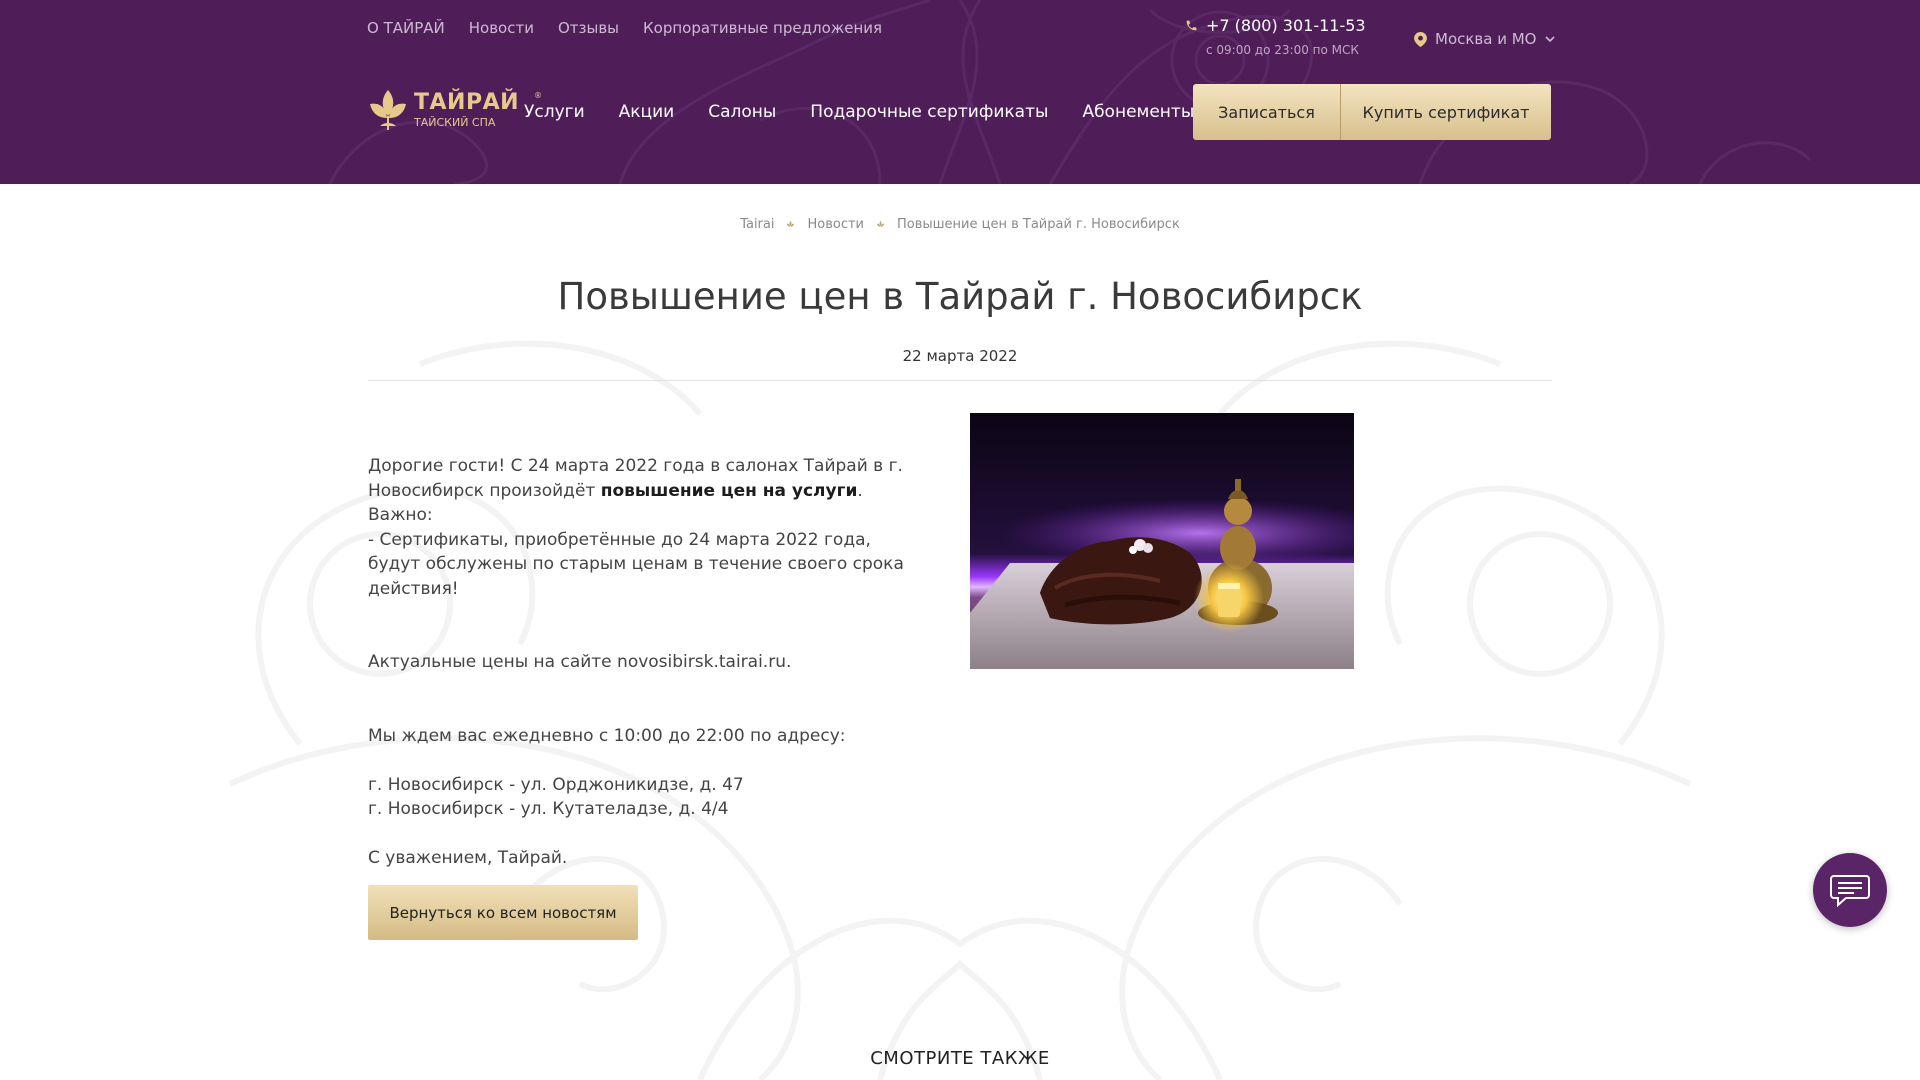  What do you see at coordinates (860, 490) in the screenshot?
I see `intro-suffix: .` at bounding box center [860, 490].